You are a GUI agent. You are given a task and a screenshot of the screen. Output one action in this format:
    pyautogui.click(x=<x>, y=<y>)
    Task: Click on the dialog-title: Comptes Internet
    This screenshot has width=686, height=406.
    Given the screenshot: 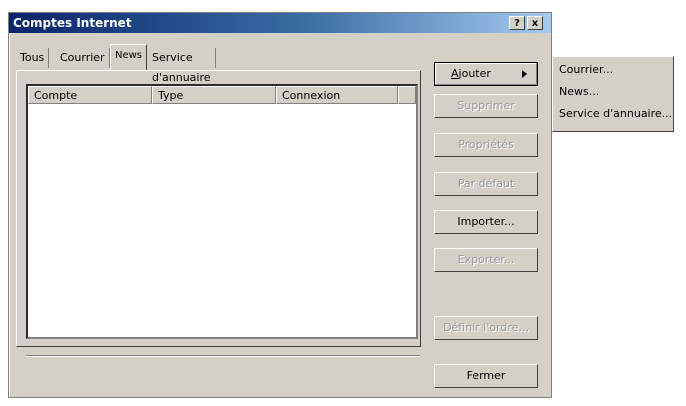 What is the action you would take?
    pyautogui.click(x=72, y=23)
    